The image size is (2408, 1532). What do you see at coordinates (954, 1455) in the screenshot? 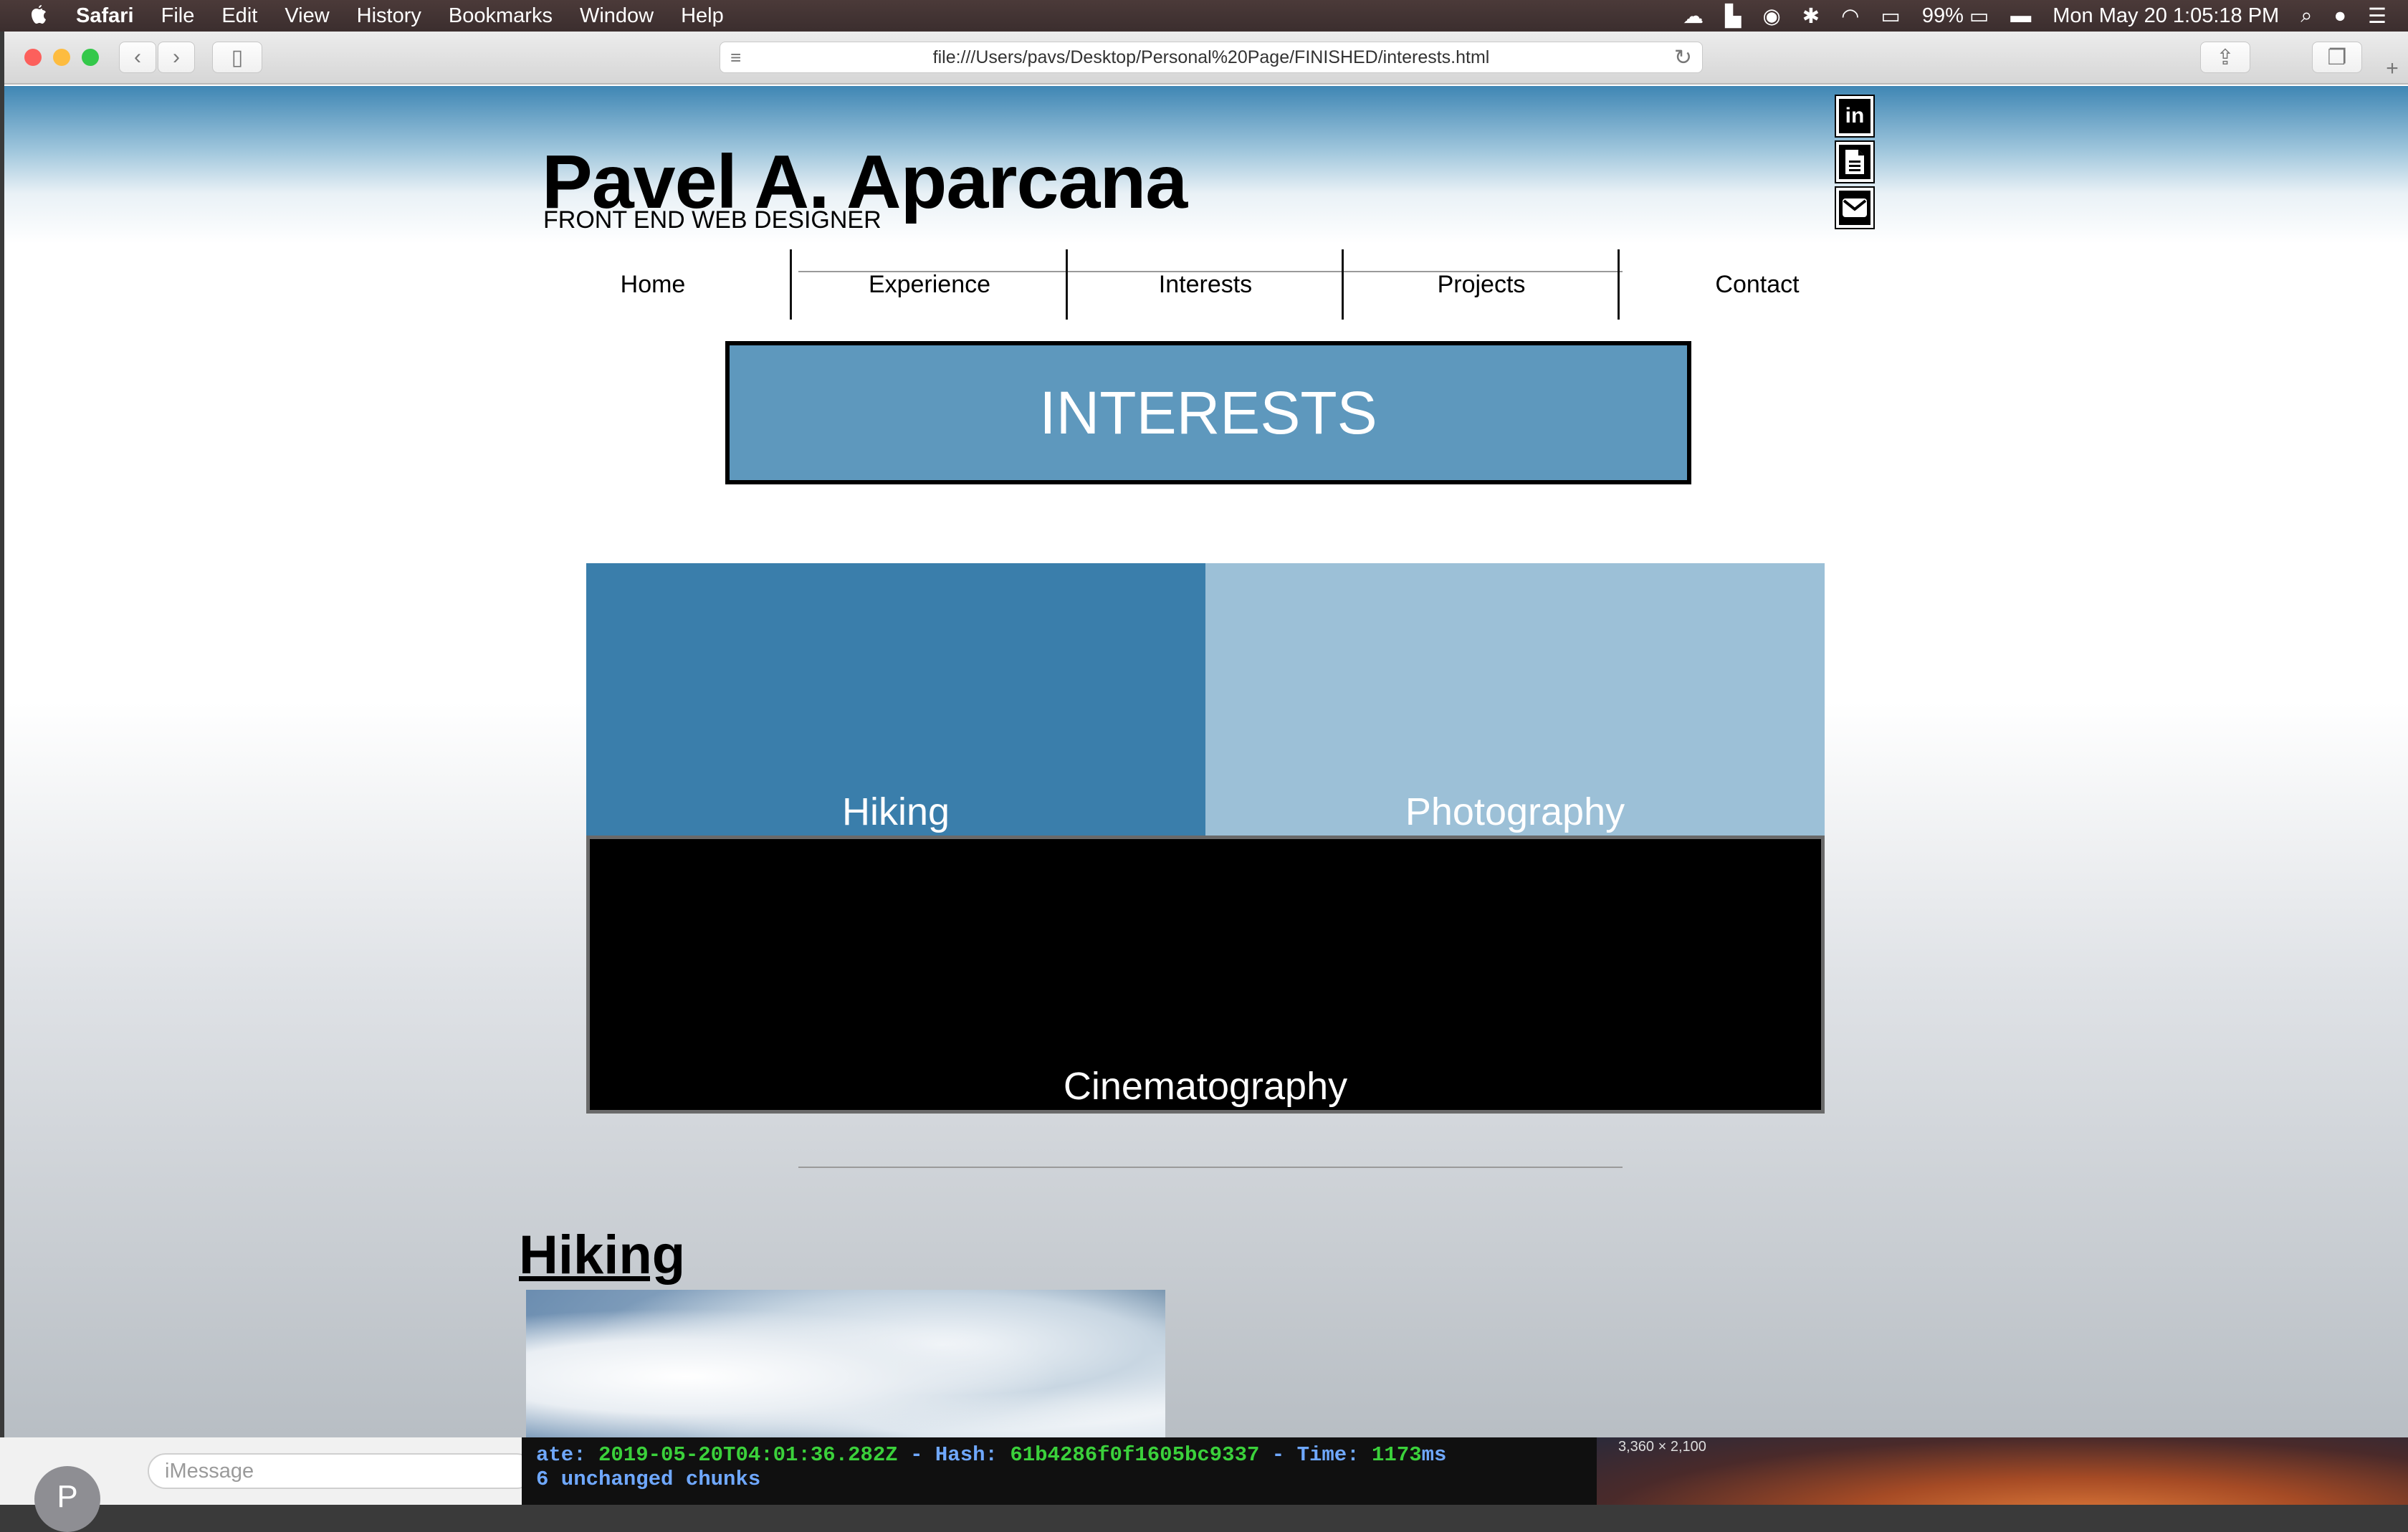
I see `terminal-text: - Hash:` at bounding box center [954, 1455].